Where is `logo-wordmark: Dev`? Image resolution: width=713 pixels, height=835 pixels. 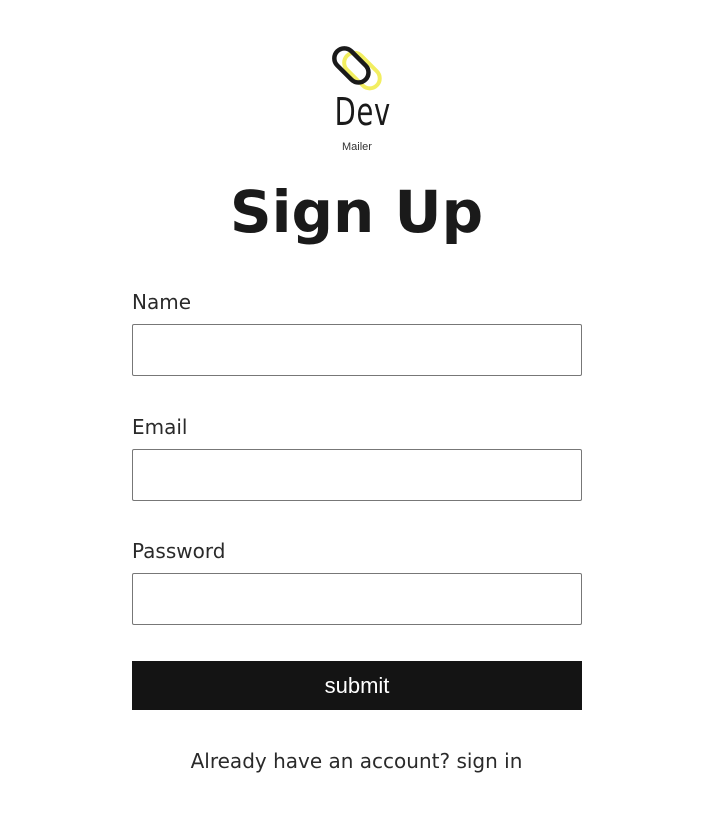 logo-wordmark: Dev is located at coordinates (362, 112).